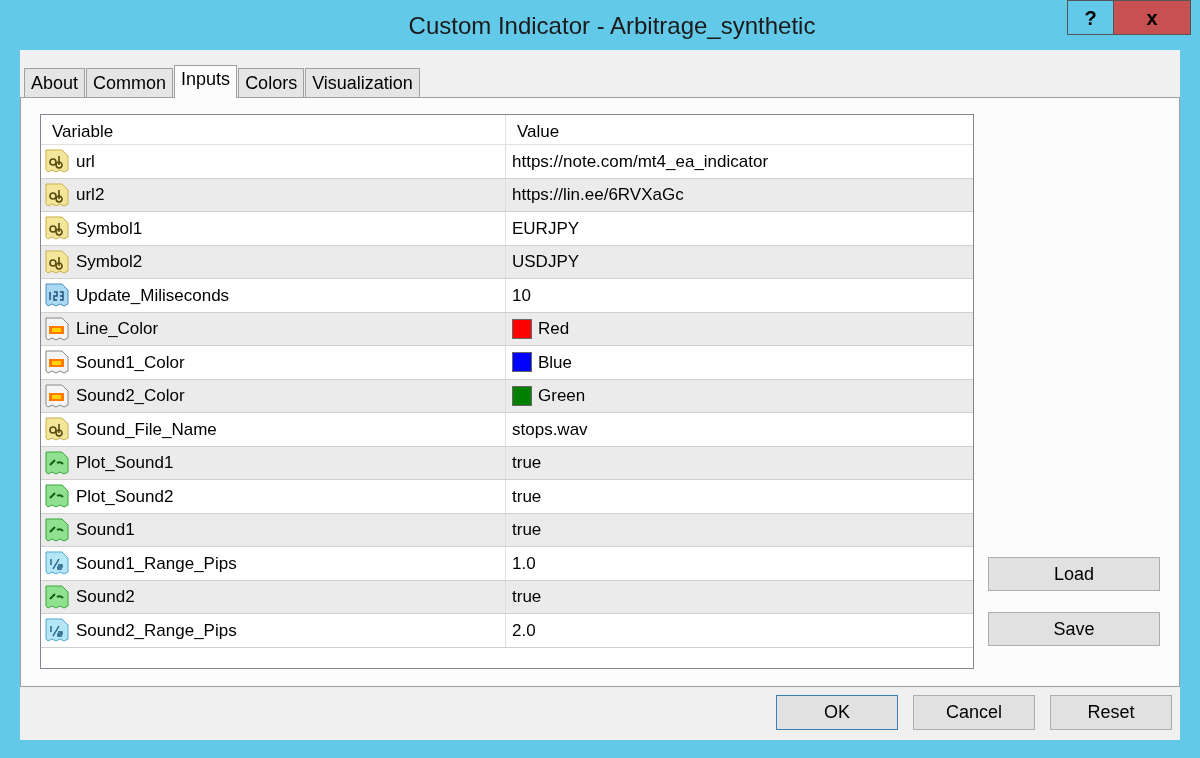 This screenshot has height=758, width=1200. What do you see at coordinates (146, 429) in the screenshot?
I see `variable-name: Sound_File_Name` at bounding box center [146, 429].